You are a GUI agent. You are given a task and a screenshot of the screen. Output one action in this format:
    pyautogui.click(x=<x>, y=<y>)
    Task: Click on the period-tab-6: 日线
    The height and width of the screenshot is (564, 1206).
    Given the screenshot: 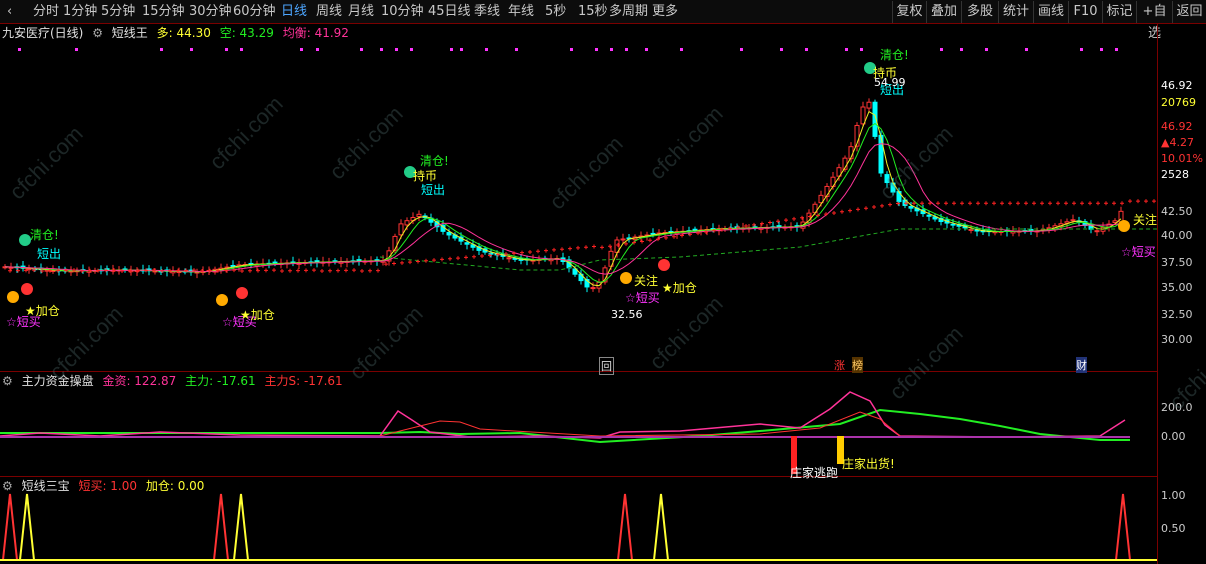 What is the action you would take?
    pyautogui.click(x=294, y=12)
    